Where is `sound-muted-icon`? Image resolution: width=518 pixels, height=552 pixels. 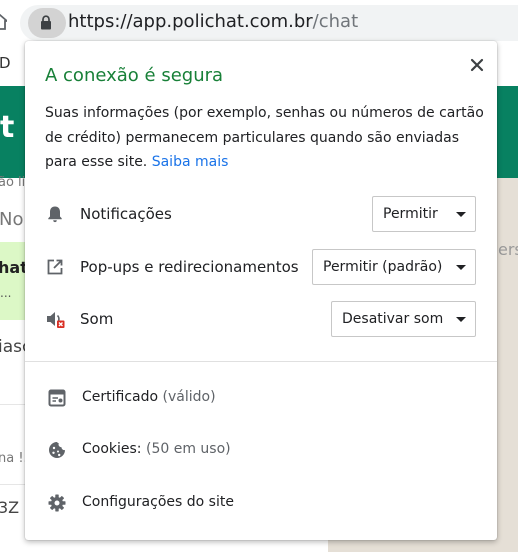
sound-muted-icon is located at coordinates (55, 319).